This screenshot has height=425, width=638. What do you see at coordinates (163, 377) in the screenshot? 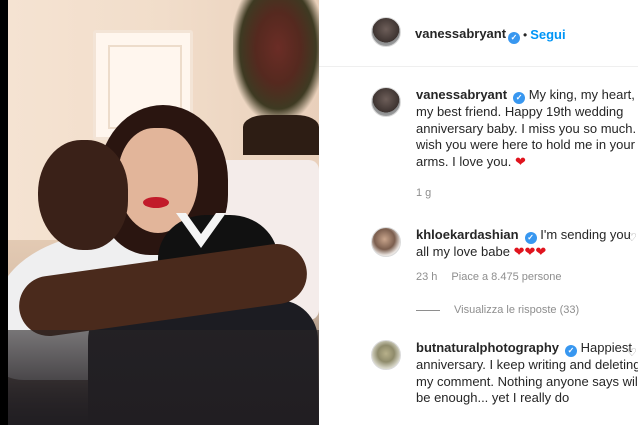
I see `photo-floor` at bounding box center [163, 377].